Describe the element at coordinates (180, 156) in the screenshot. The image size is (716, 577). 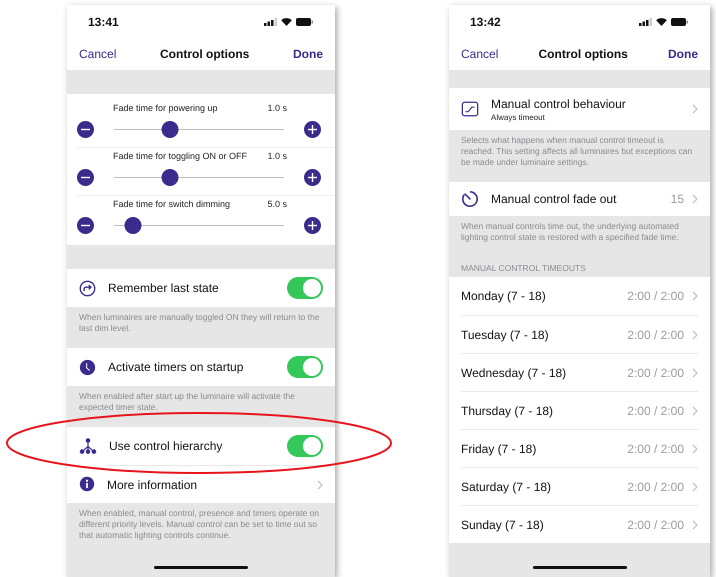
I see `slider-label: Fade time for toggling ON or OFF` at that location.